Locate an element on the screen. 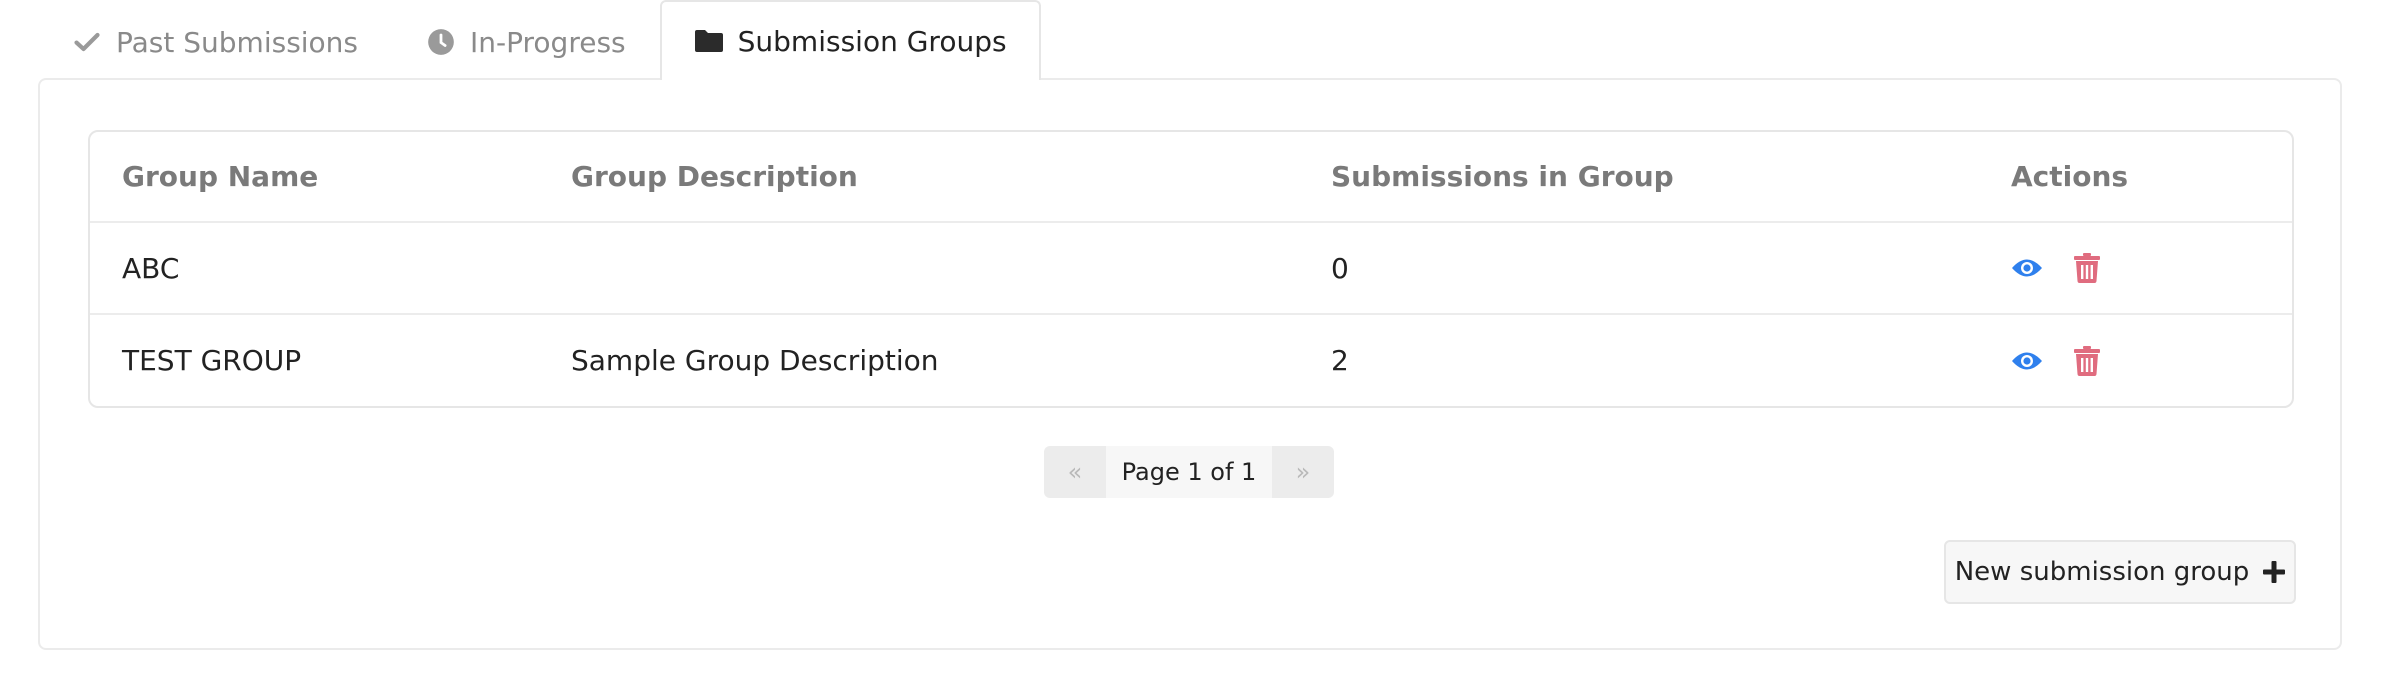 This screenshot has width=2388, height=690. table-row: TEST GROUP Sample Group Description 2 is located at coordinates (1191, 359).